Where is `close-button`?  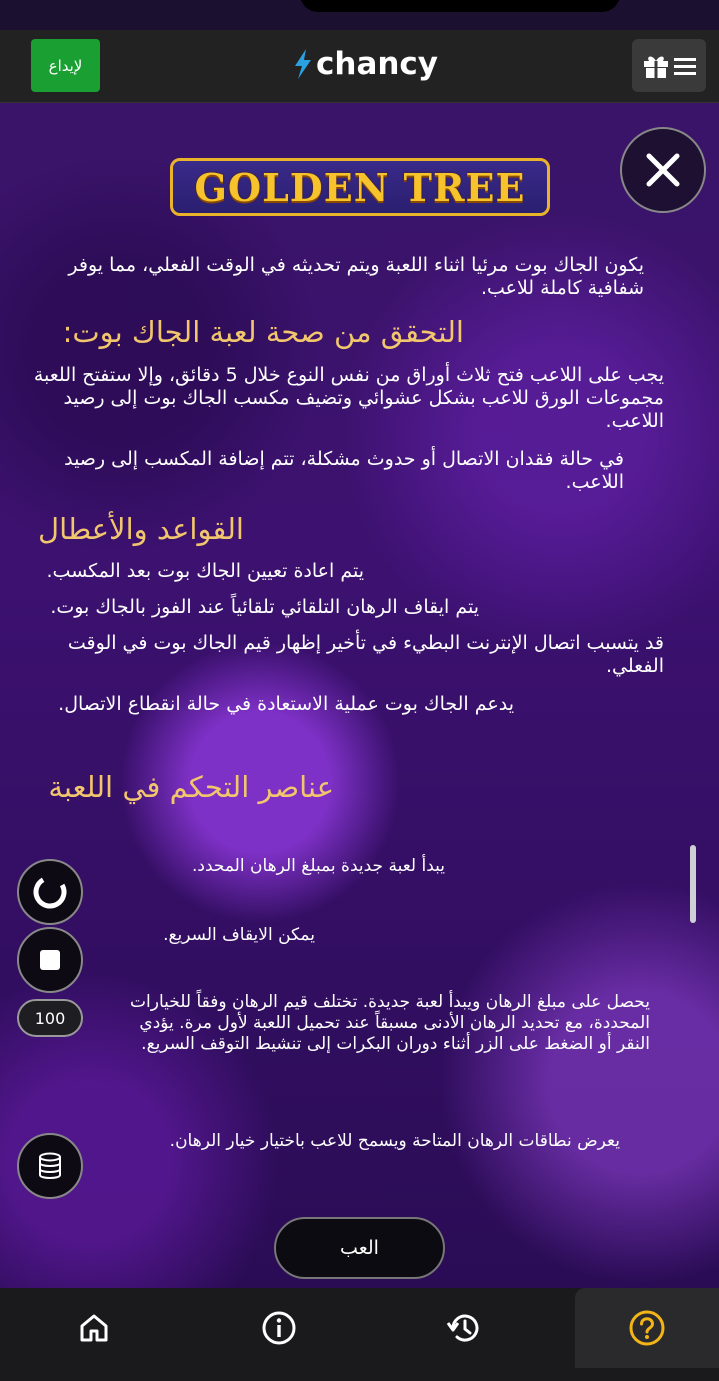 close-button is located at coordinates (663, 170).